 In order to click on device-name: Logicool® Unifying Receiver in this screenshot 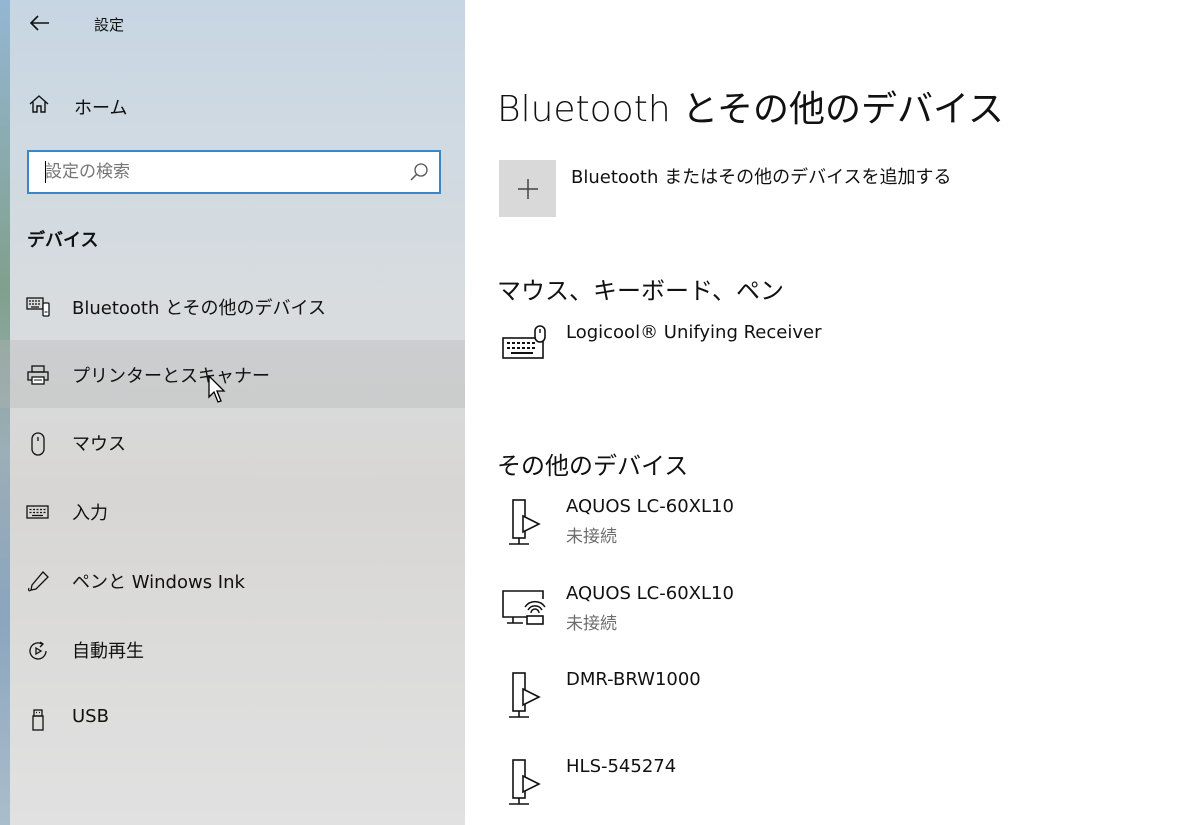, I will do `click(694, 332)`.